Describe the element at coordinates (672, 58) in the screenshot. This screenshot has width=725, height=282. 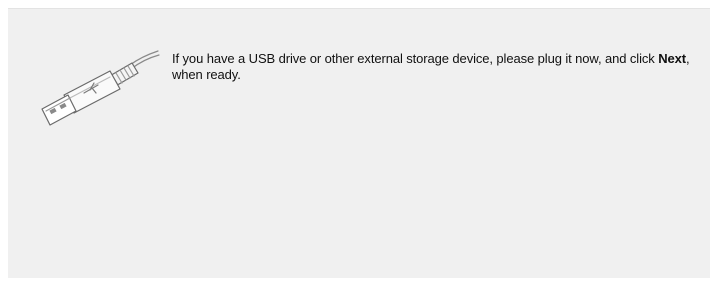
I see `next-keyword: Next` at that location.